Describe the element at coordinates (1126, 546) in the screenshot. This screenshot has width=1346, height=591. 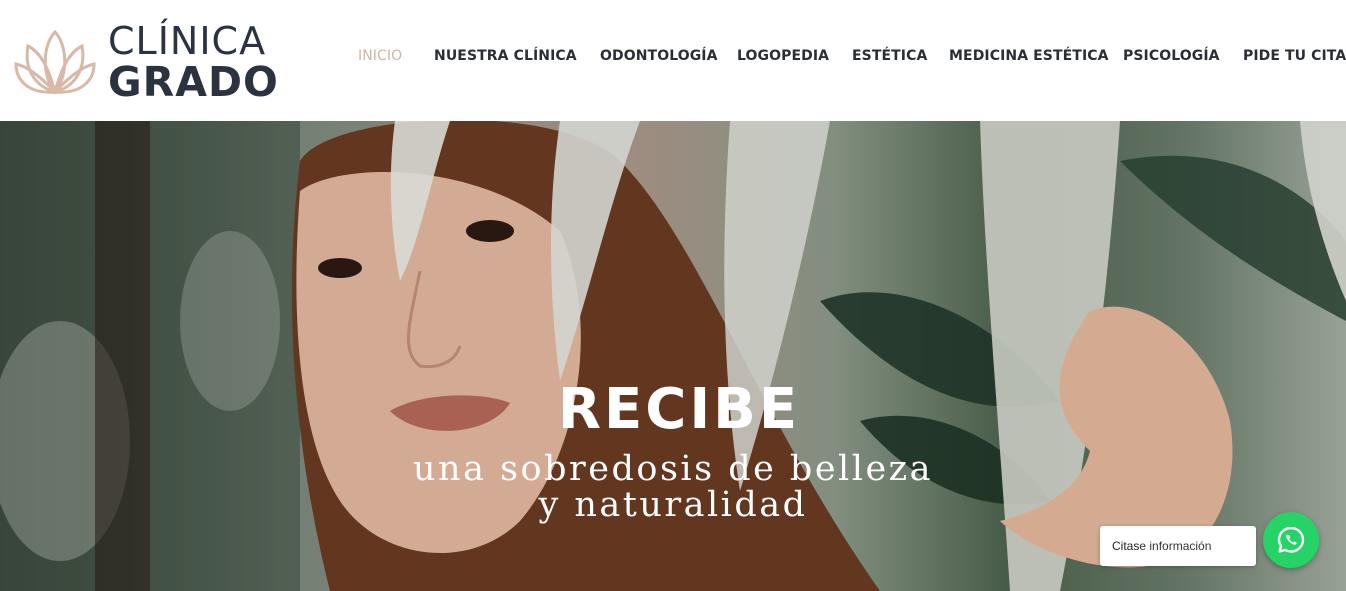
I see `chat-prompt-bold: Citas` at that location.